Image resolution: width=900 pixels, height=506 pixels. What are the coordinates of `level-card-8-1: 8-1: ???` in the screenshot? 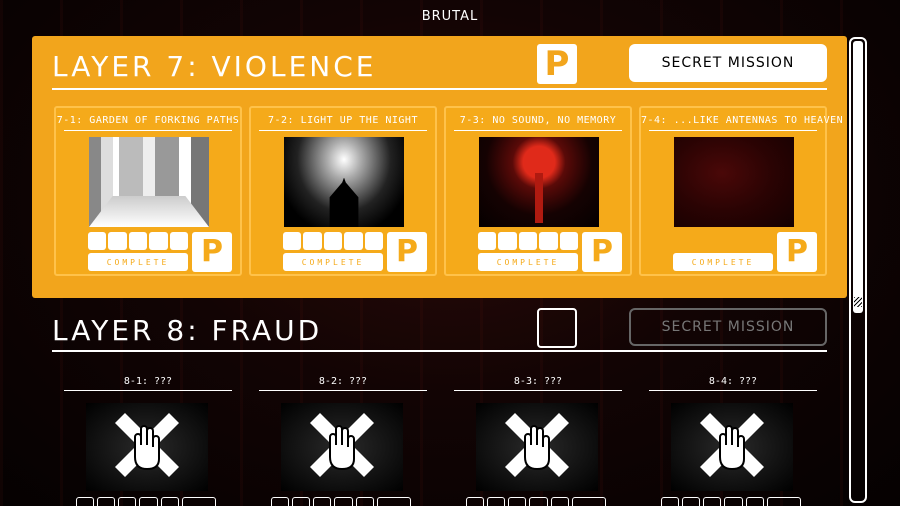 It's located at (148, 437).